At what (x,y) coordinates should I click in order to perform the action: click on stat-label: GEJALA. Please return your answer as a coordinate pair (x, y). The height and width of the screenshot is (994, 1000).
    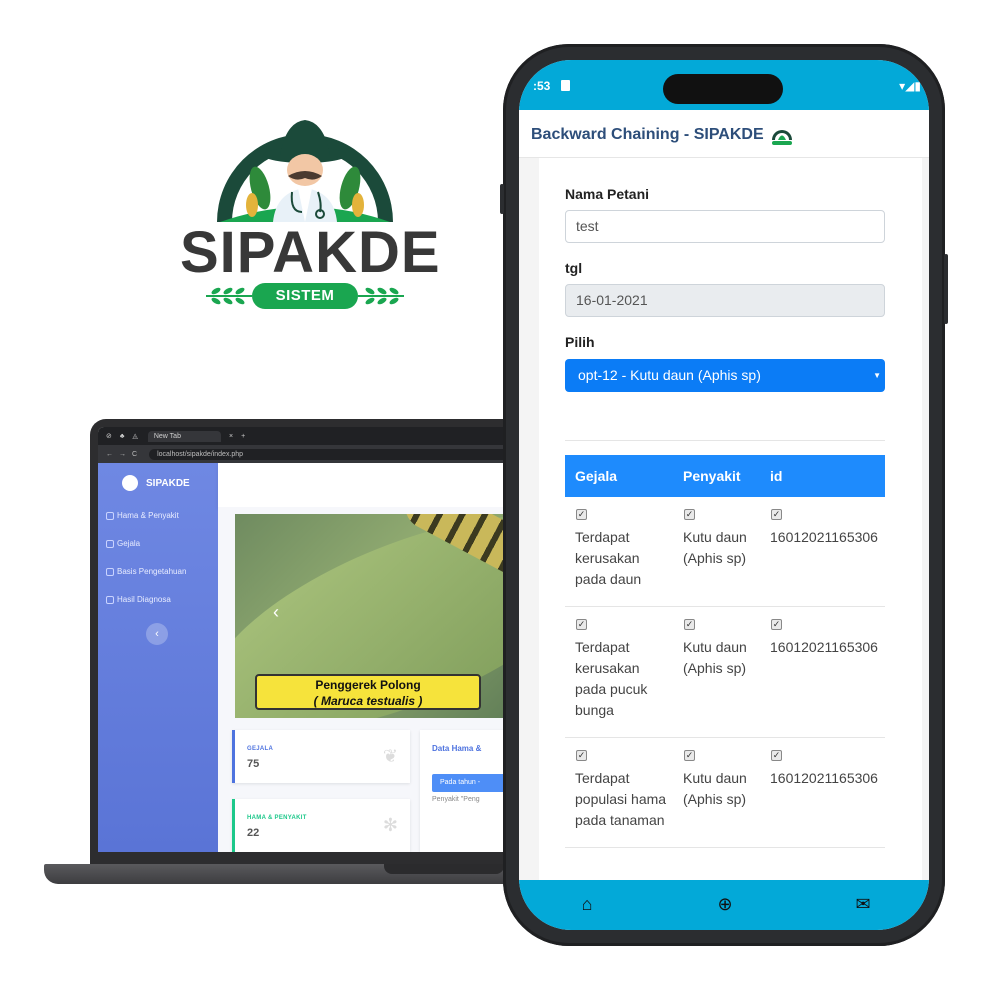
    Looking at the image, I should click on (260, 749).